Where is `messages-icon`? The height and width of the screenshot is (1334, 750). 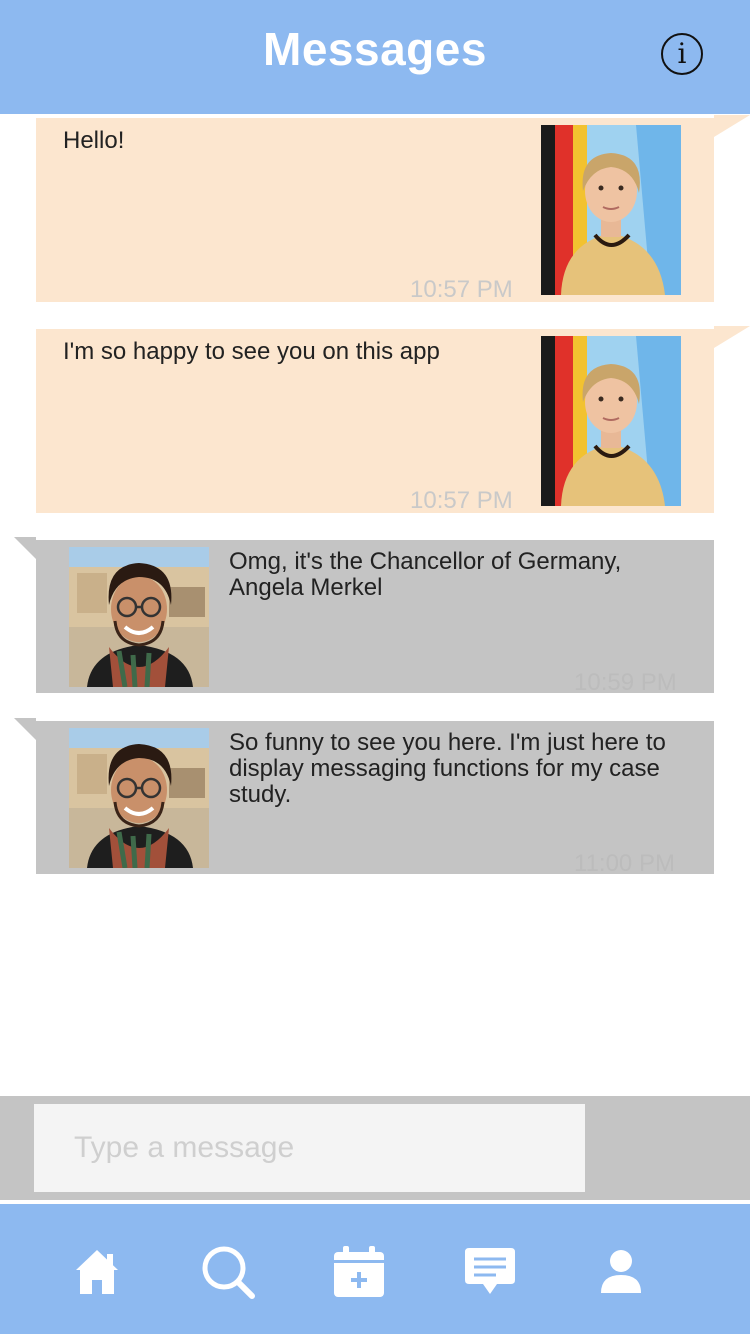
messages-icon is located at coordinates (490, 1272).